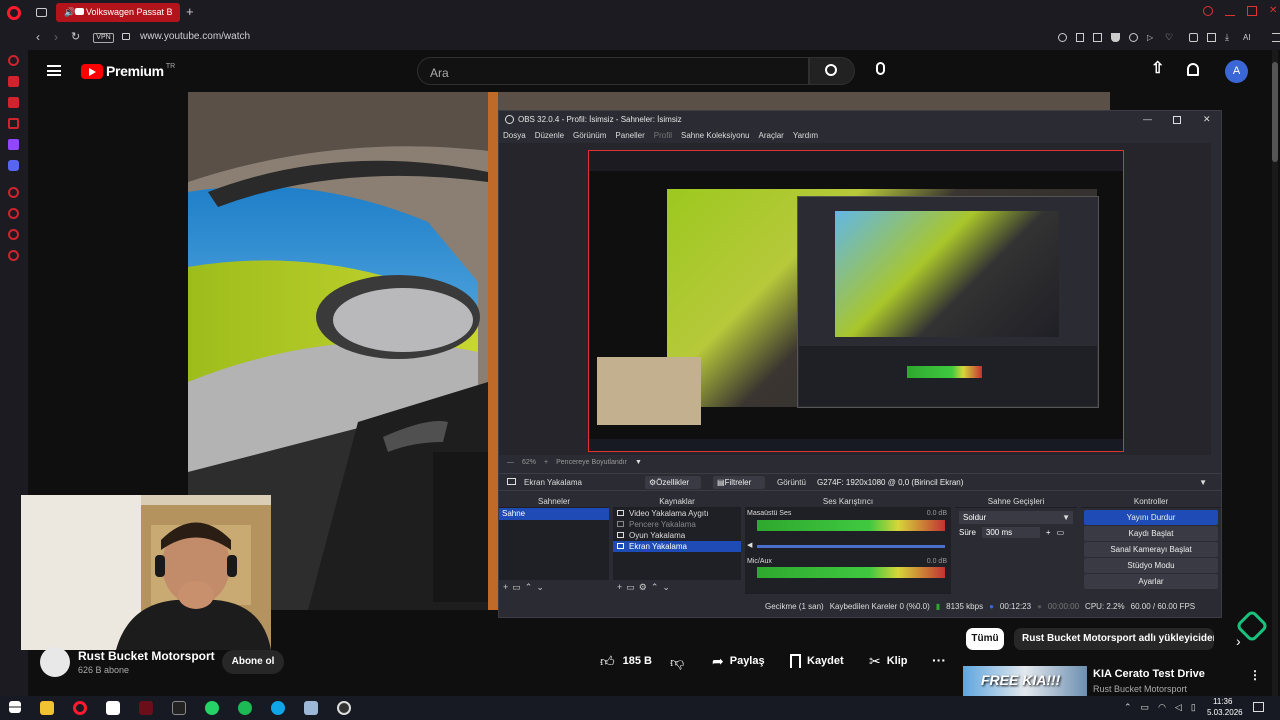 Image resolution: width=1280 pixels, height=720 pixels. Describe the element at coordinates (1080, 37) in the screenshot. I see `pin-icon` at that location.